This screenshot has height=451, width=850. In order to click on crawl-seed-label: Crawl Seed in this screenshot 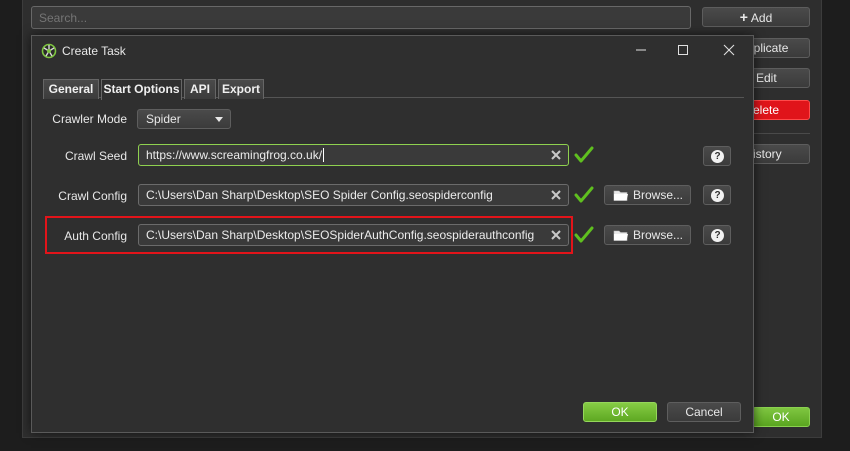, I will do `click(95, 156)`.